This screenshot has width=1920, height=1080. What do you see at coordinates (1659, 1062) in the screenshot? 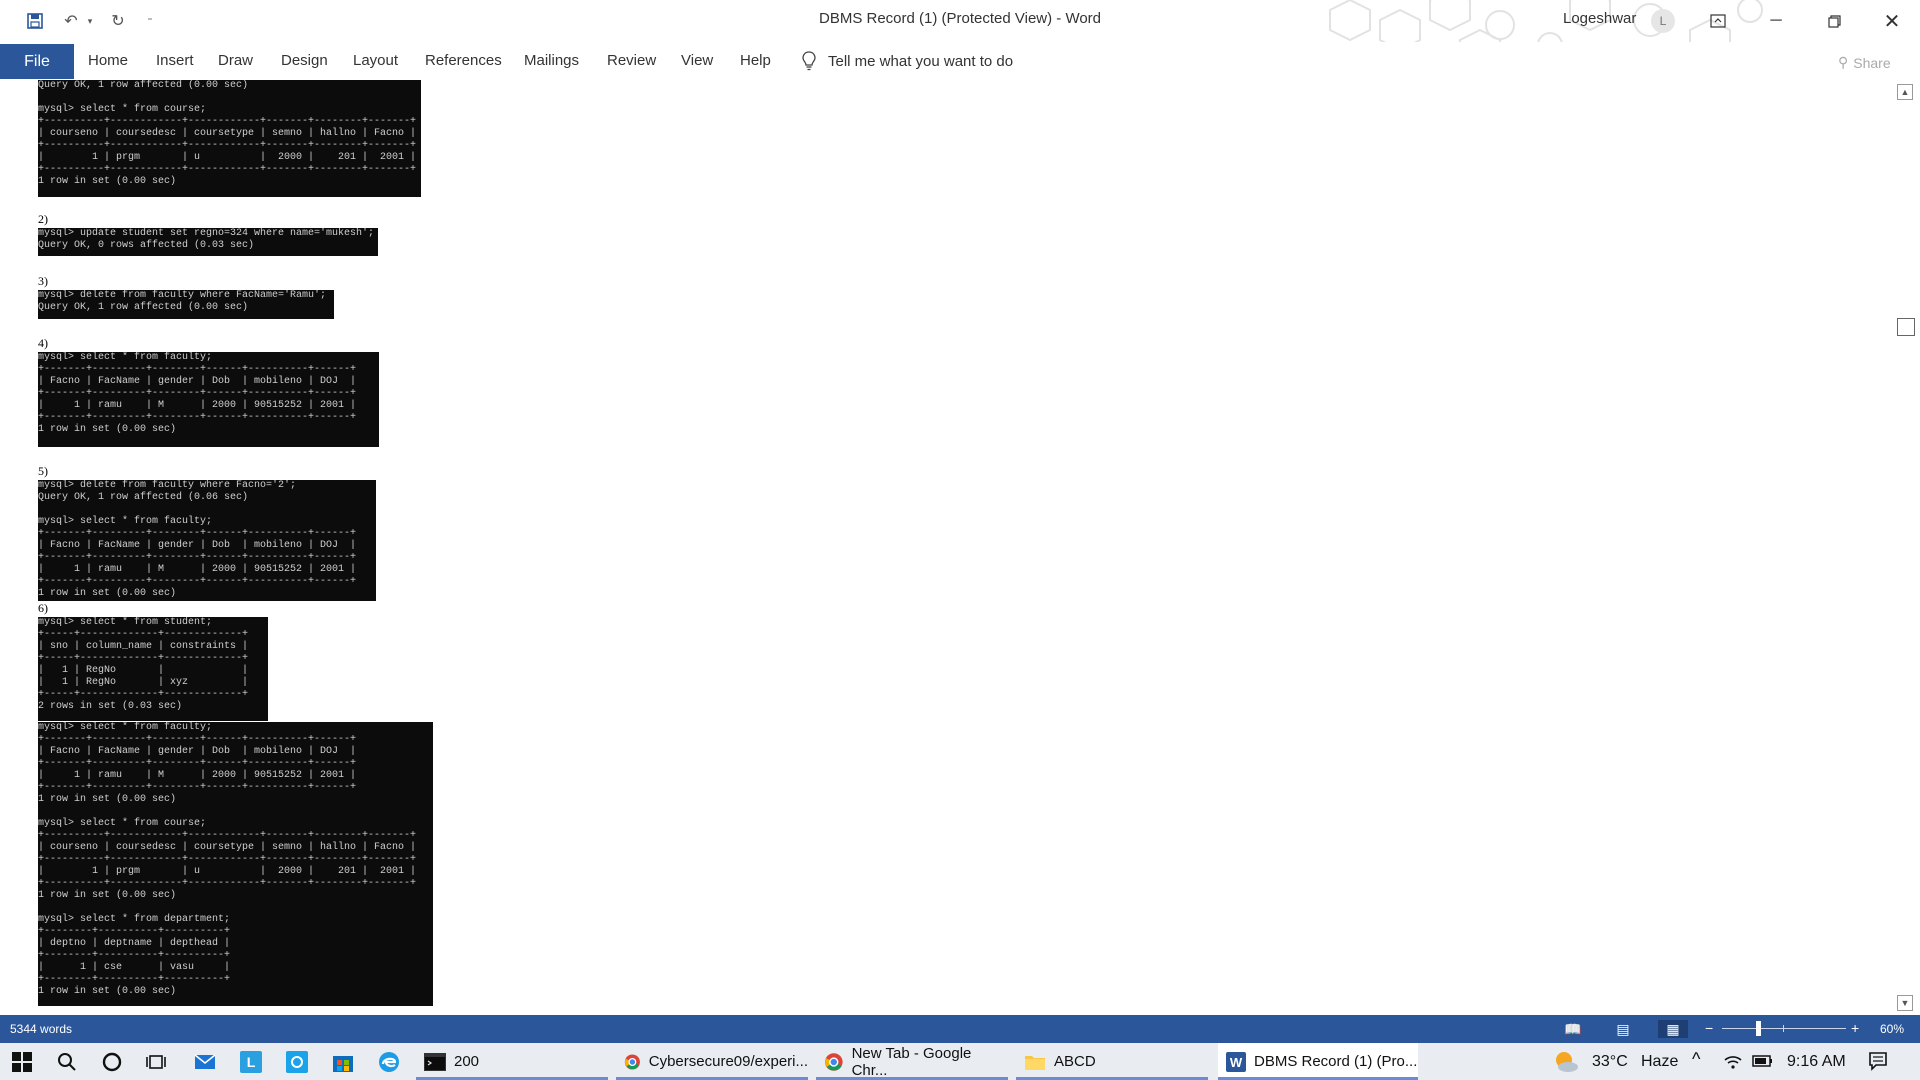
I see `weather-description: Haze` at bounding box center [1659, 1062].